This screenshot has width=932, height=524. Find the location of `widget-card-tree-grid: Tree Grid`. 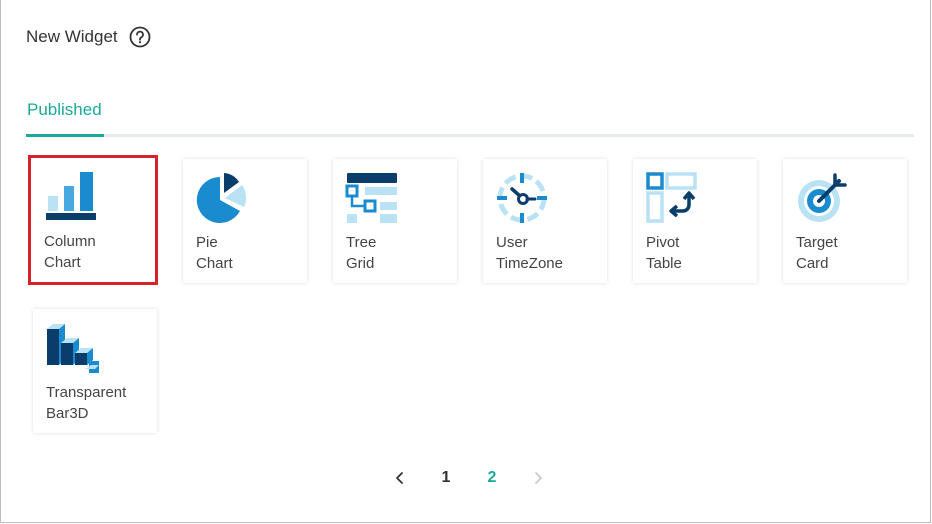

widget-card-tree-grid: Tree Grid is located at coordinates (395, 221).